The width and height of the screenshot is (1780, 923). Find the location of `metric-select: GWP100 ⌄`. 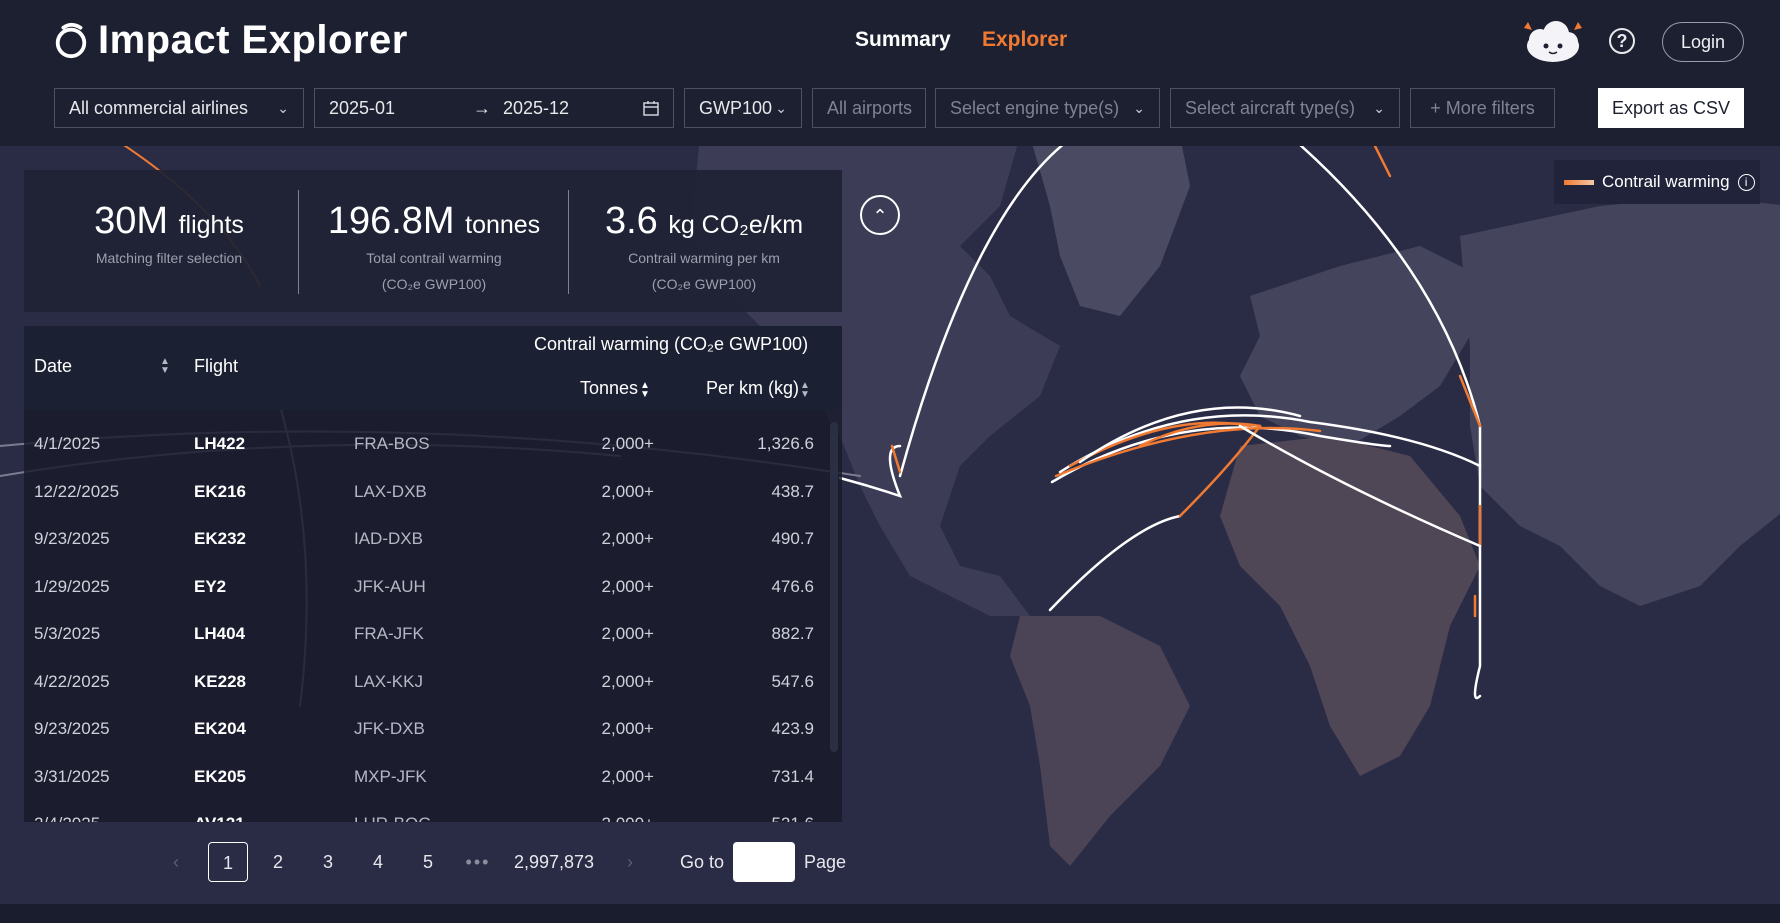

metric-select: GWP100 ⌄ is located at coordinates (743, 108).